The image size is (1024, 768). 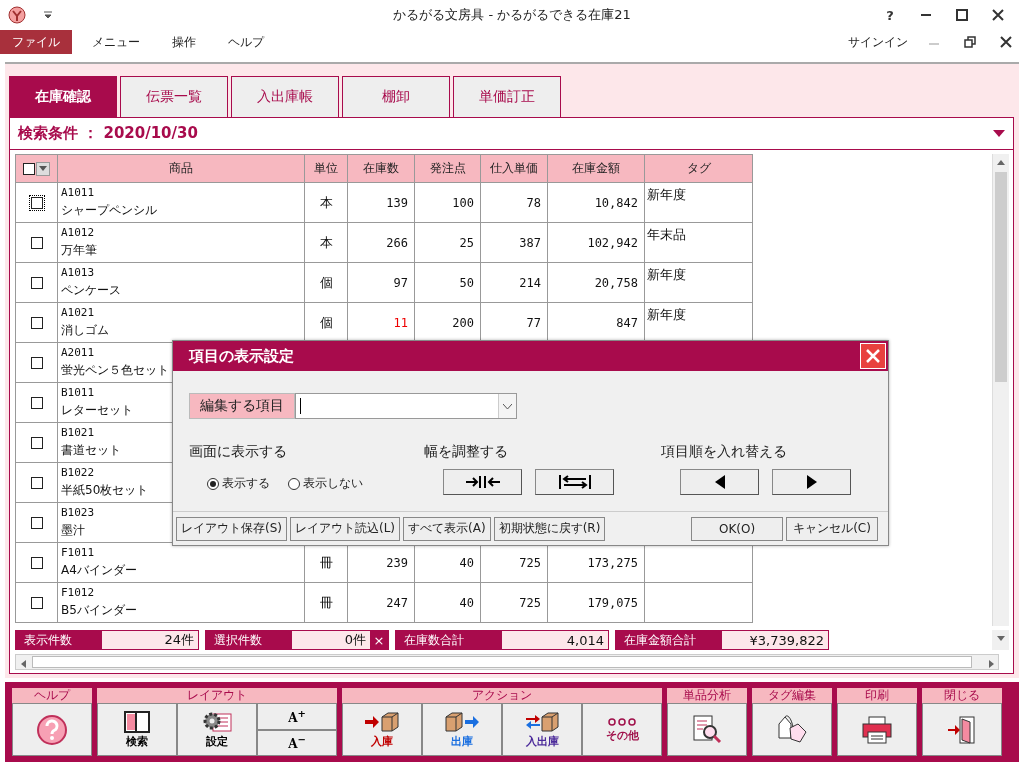 What do you see at coordinates (669, 640) in the screenshot?
I see `summary-label: 在庫金額合計` at bounding box center [669, 640].